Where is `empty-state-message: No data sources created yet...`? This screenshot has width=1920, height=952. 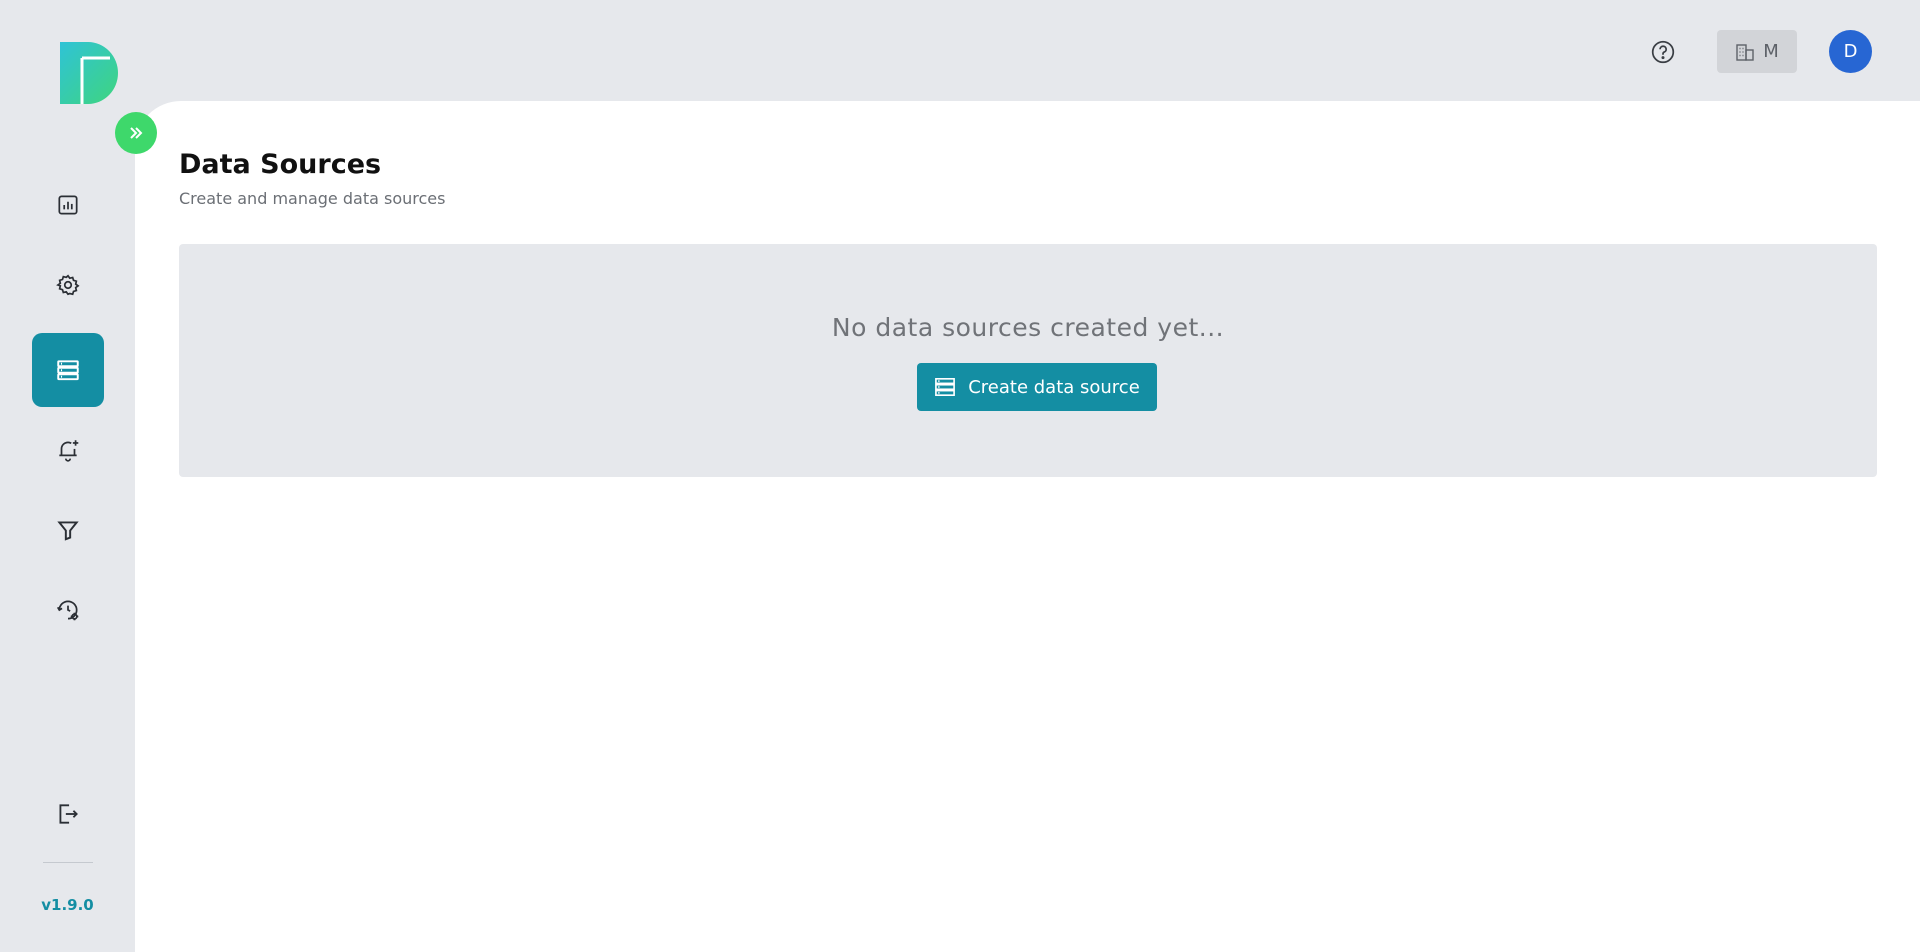
empty-state-message: No data sources created yet... is located at coordinates (1028, 327).